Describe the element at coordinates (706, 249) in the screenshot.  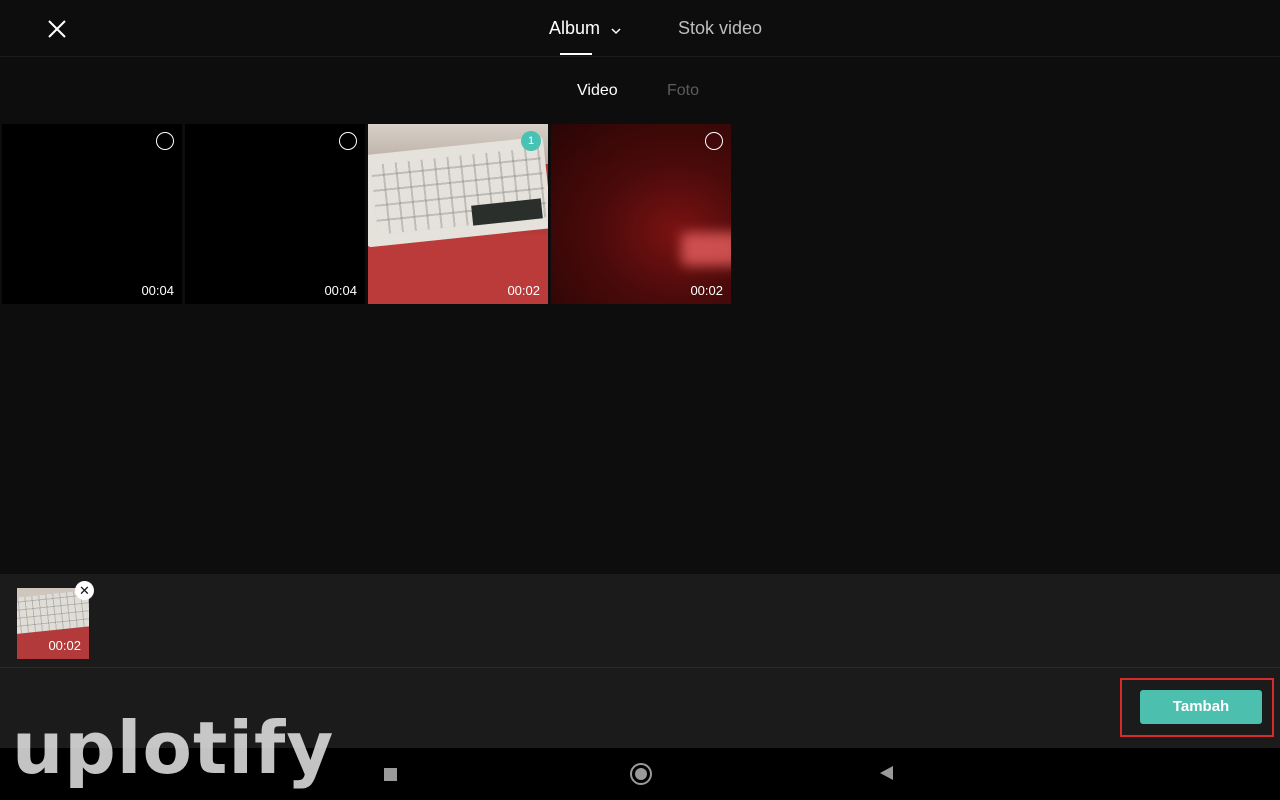
I see `thumbnail-image` at that location.